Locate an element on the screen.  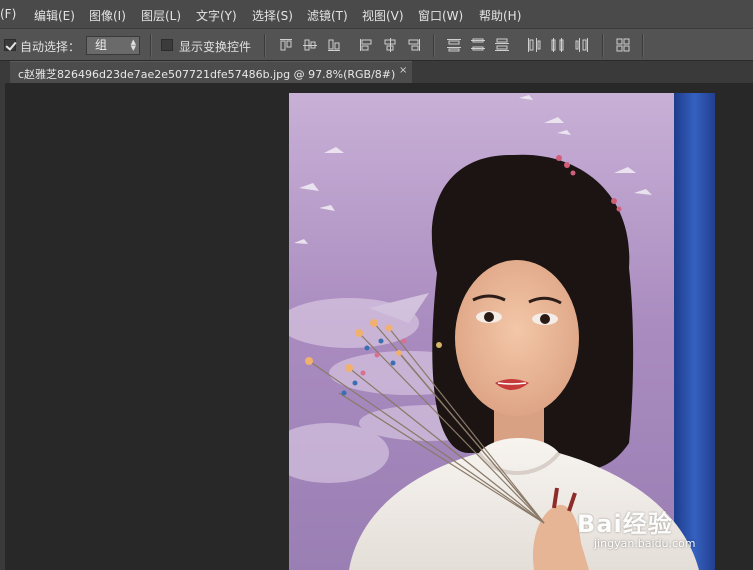
auto-select-value: 组 is located at coordinates (101, 45).